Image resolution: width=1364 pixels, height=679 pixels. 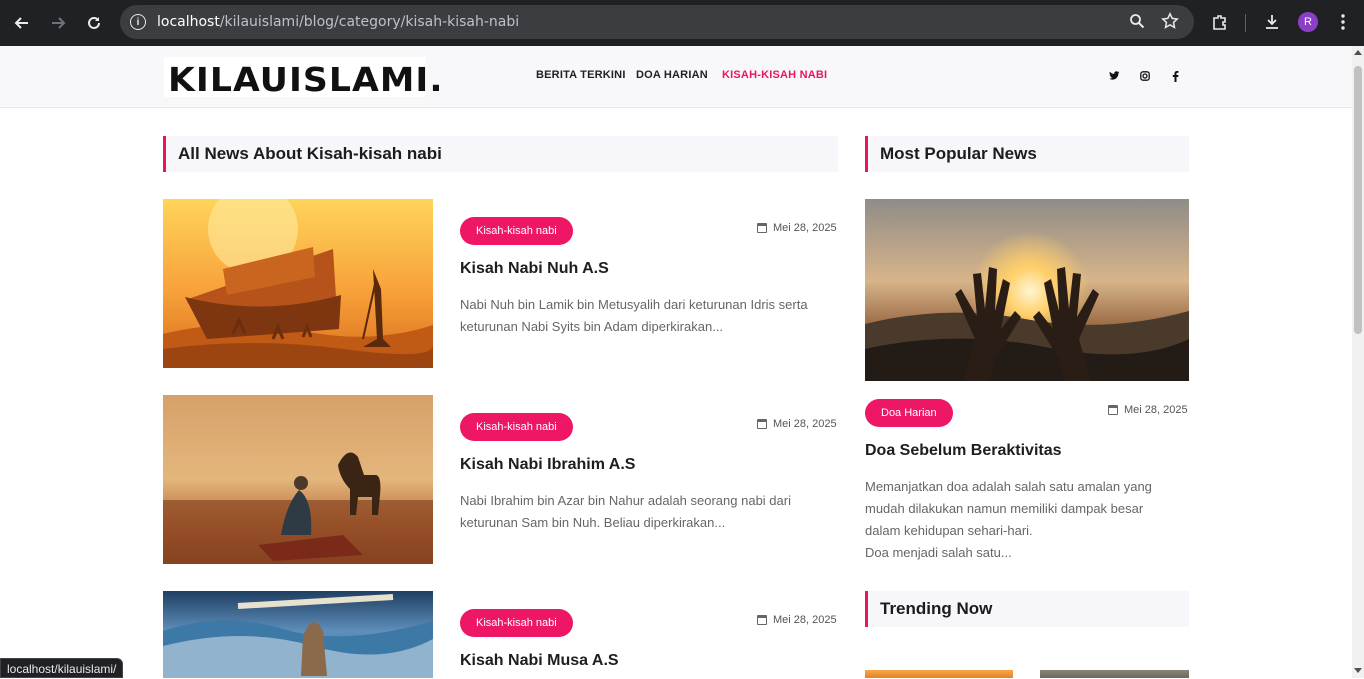 I want to click on nav-berita-terkini: BERITA TERKINI, so click(x=581, y=75).